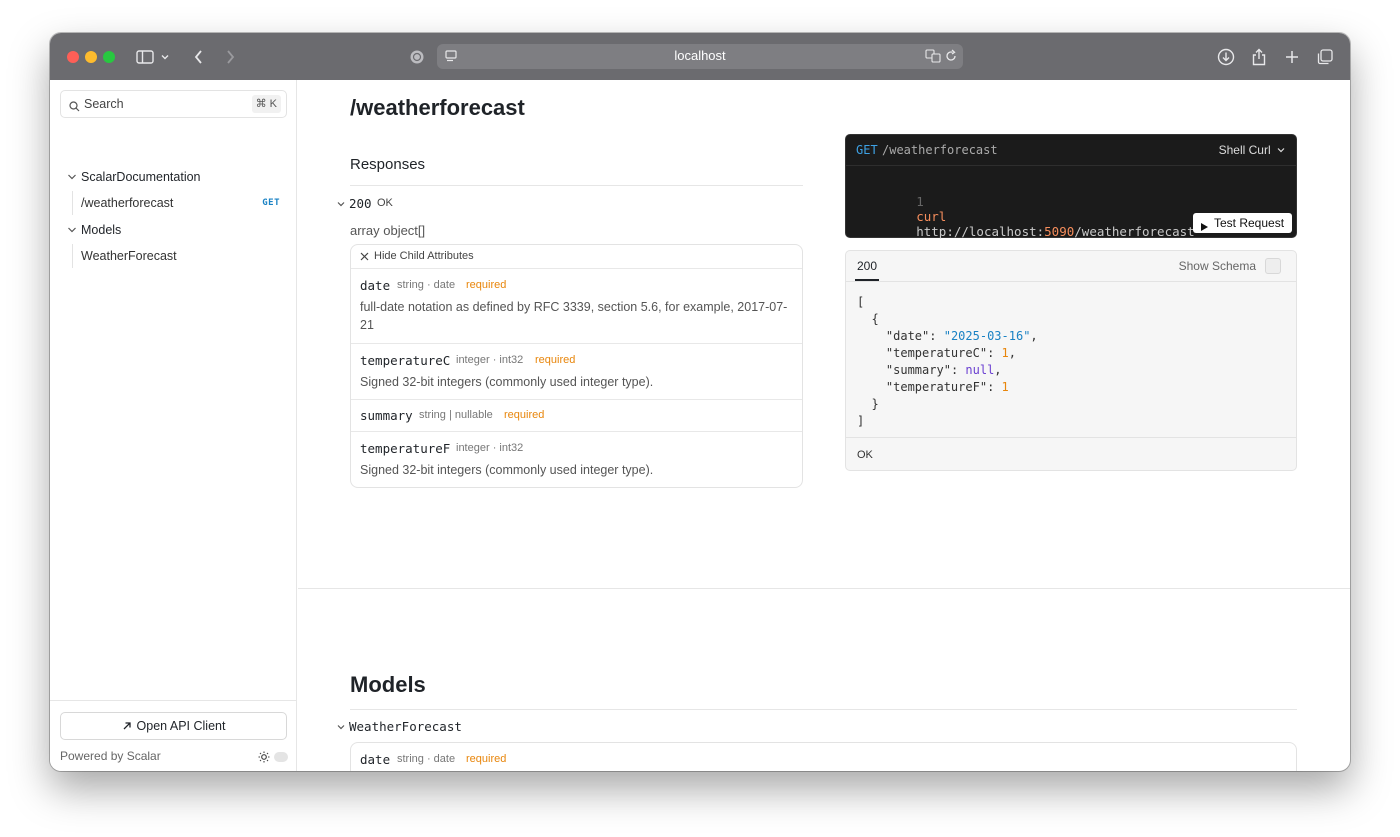  Describe the element at coordinates (576, 416) in the screenshot. I see `property-row: summary string | nullable required` at that location.